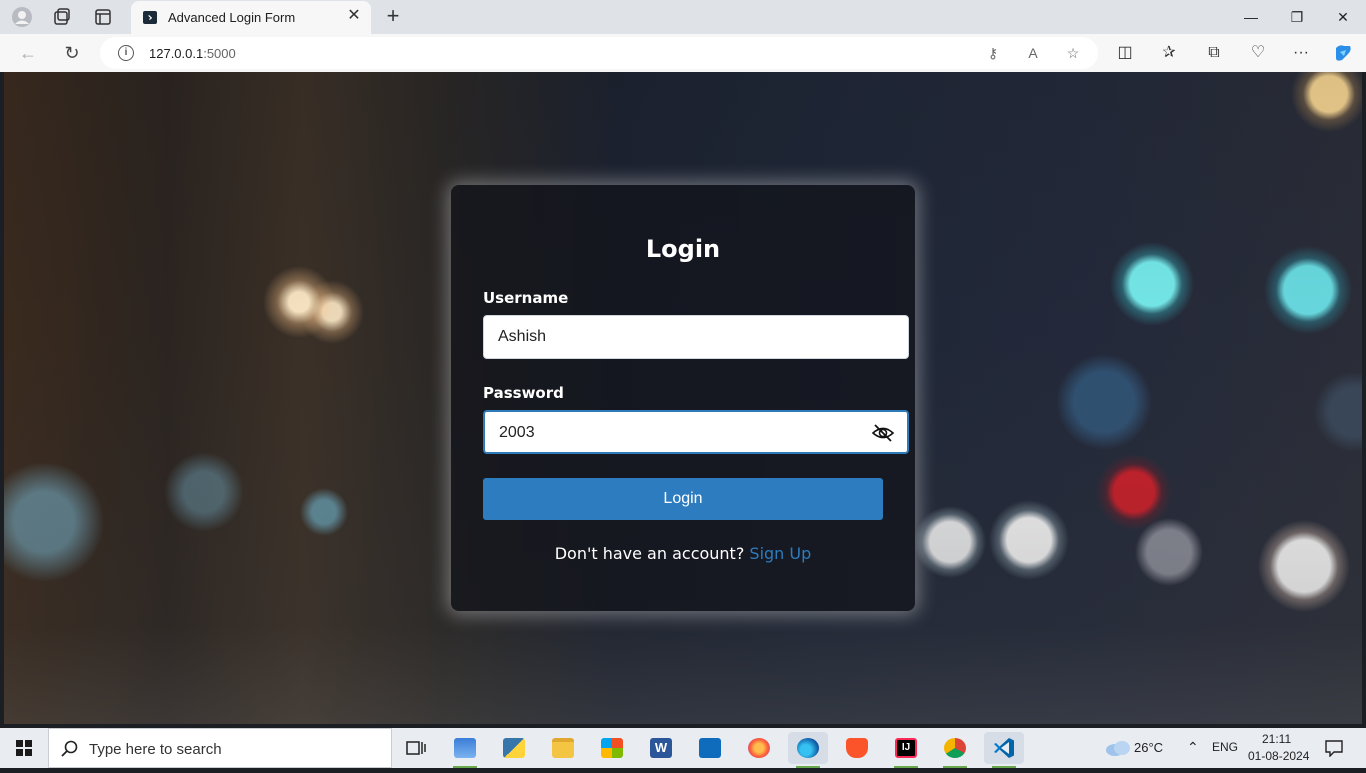 The height and width of the screenshot is (773, 1366). What do you see at coordinates (883, 433) in the screenshot?
I see `hide-password-icon` at bounding box center [883, 433].